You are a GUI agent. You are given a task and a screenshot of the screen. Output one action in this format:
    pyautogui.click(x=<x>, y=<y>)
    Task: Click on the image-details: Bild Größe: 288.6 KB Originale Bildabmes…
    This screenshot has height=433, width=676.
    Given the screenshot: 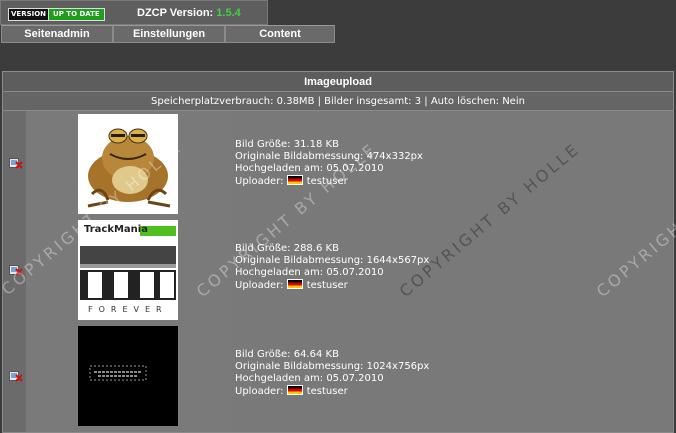 What is the action you would take?
    pyautogui.click(x=332, y=267)
    